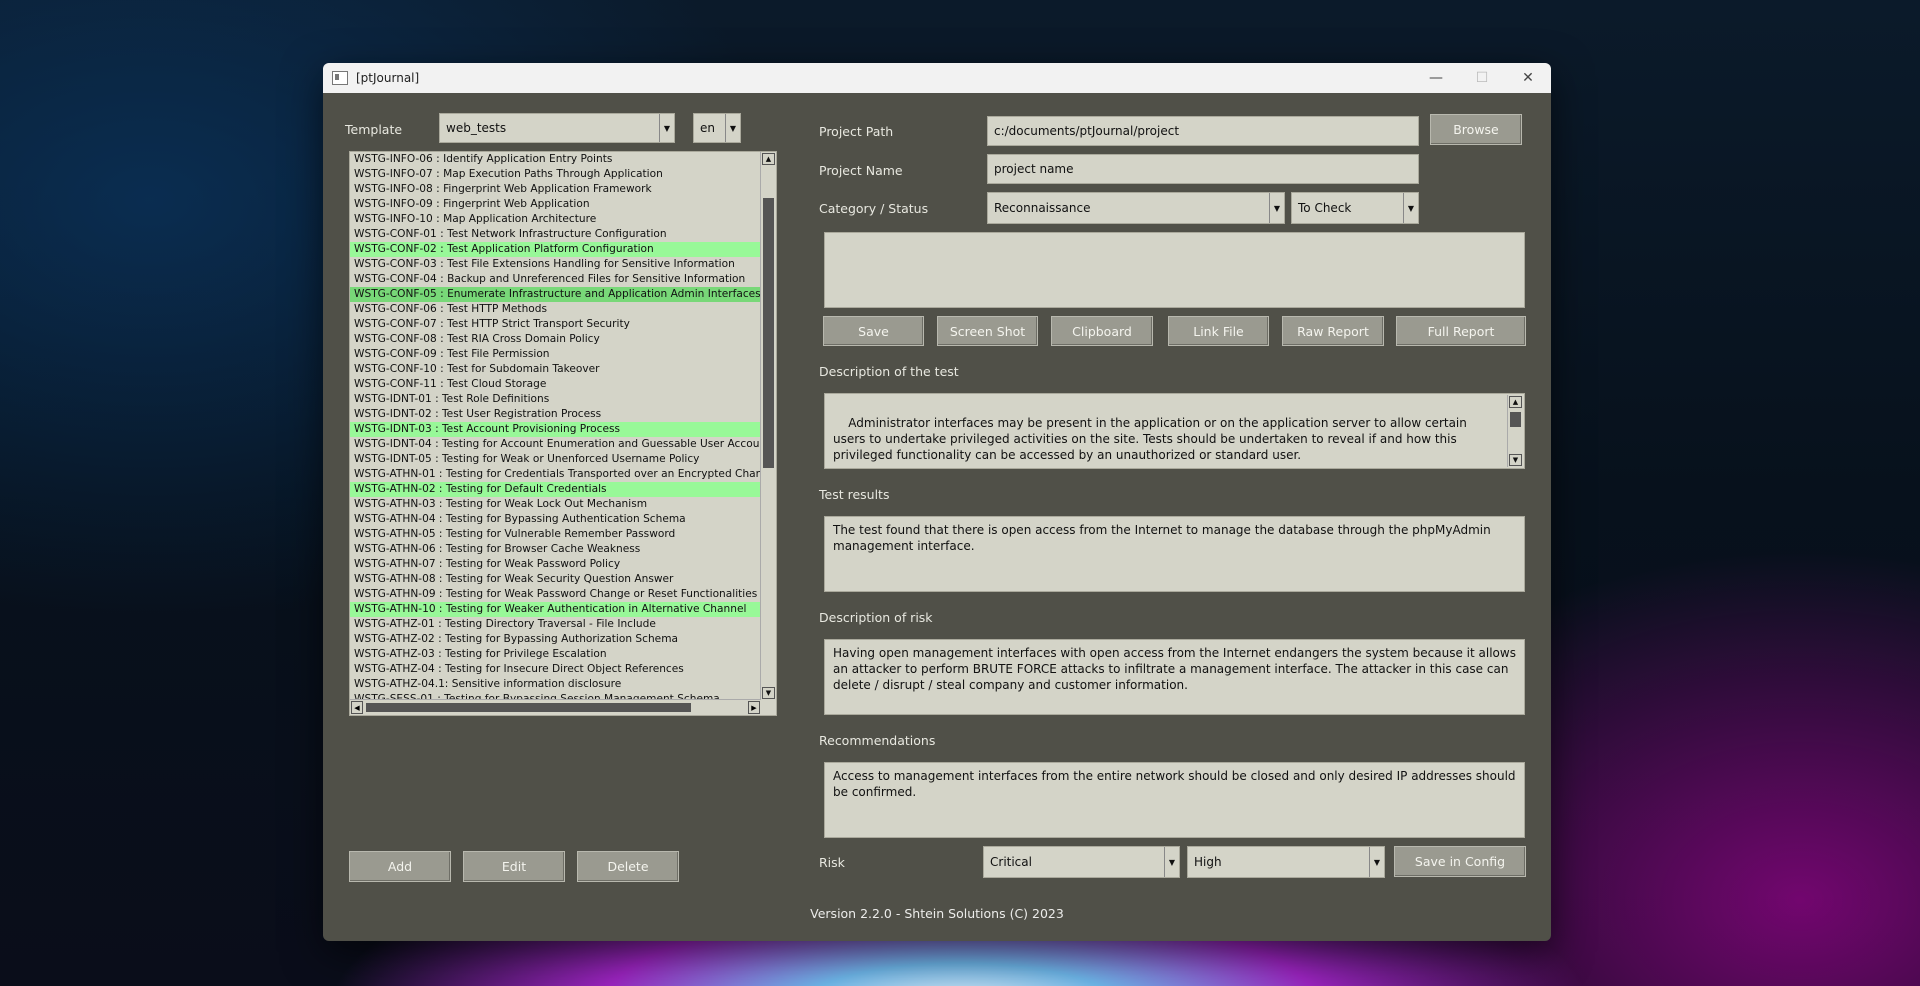 The width and height of the screenshot is (1920, 986). Describe the element at coordinates (1208, 862) in the screenshot. I see `risk-level-value: High` at that location.